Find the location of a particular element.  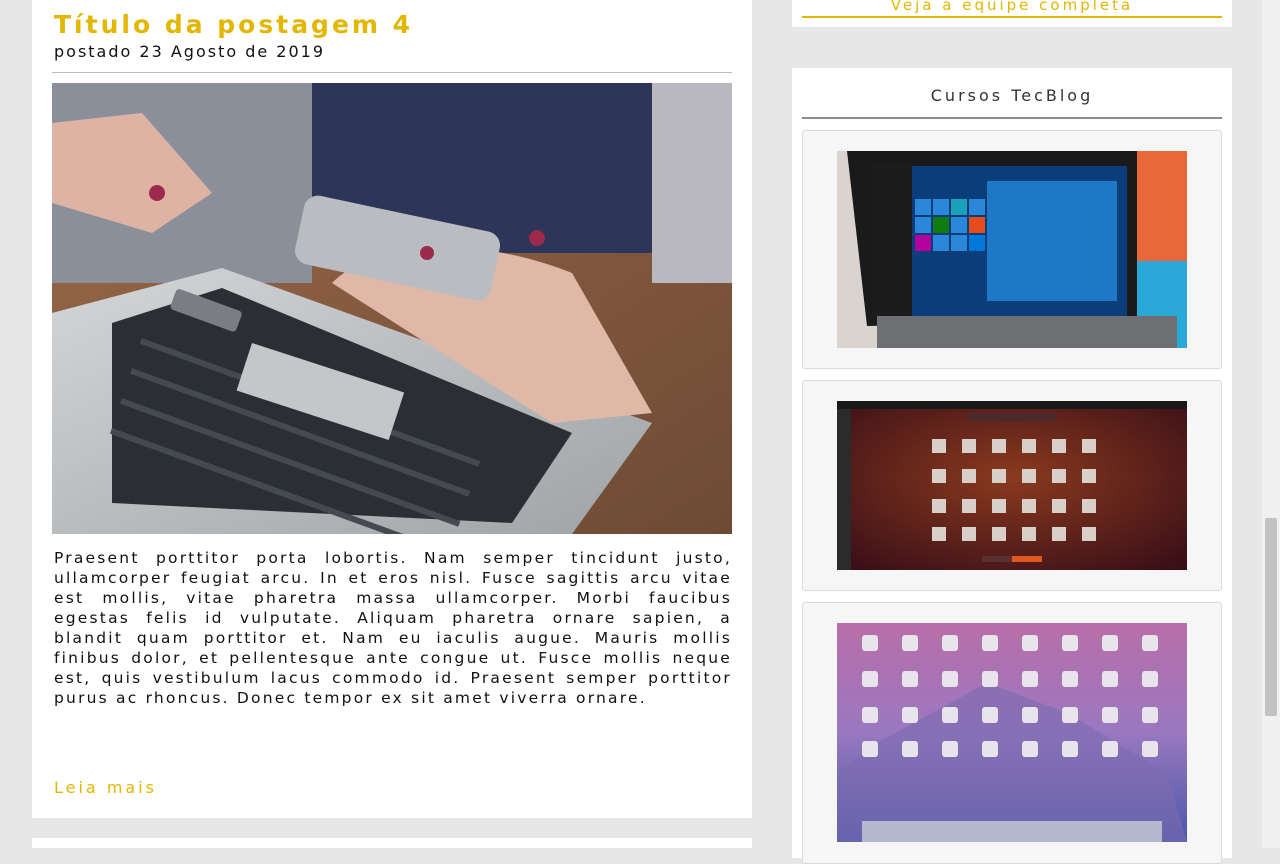

page-scrollbar is located at coordinates (1271, 424).